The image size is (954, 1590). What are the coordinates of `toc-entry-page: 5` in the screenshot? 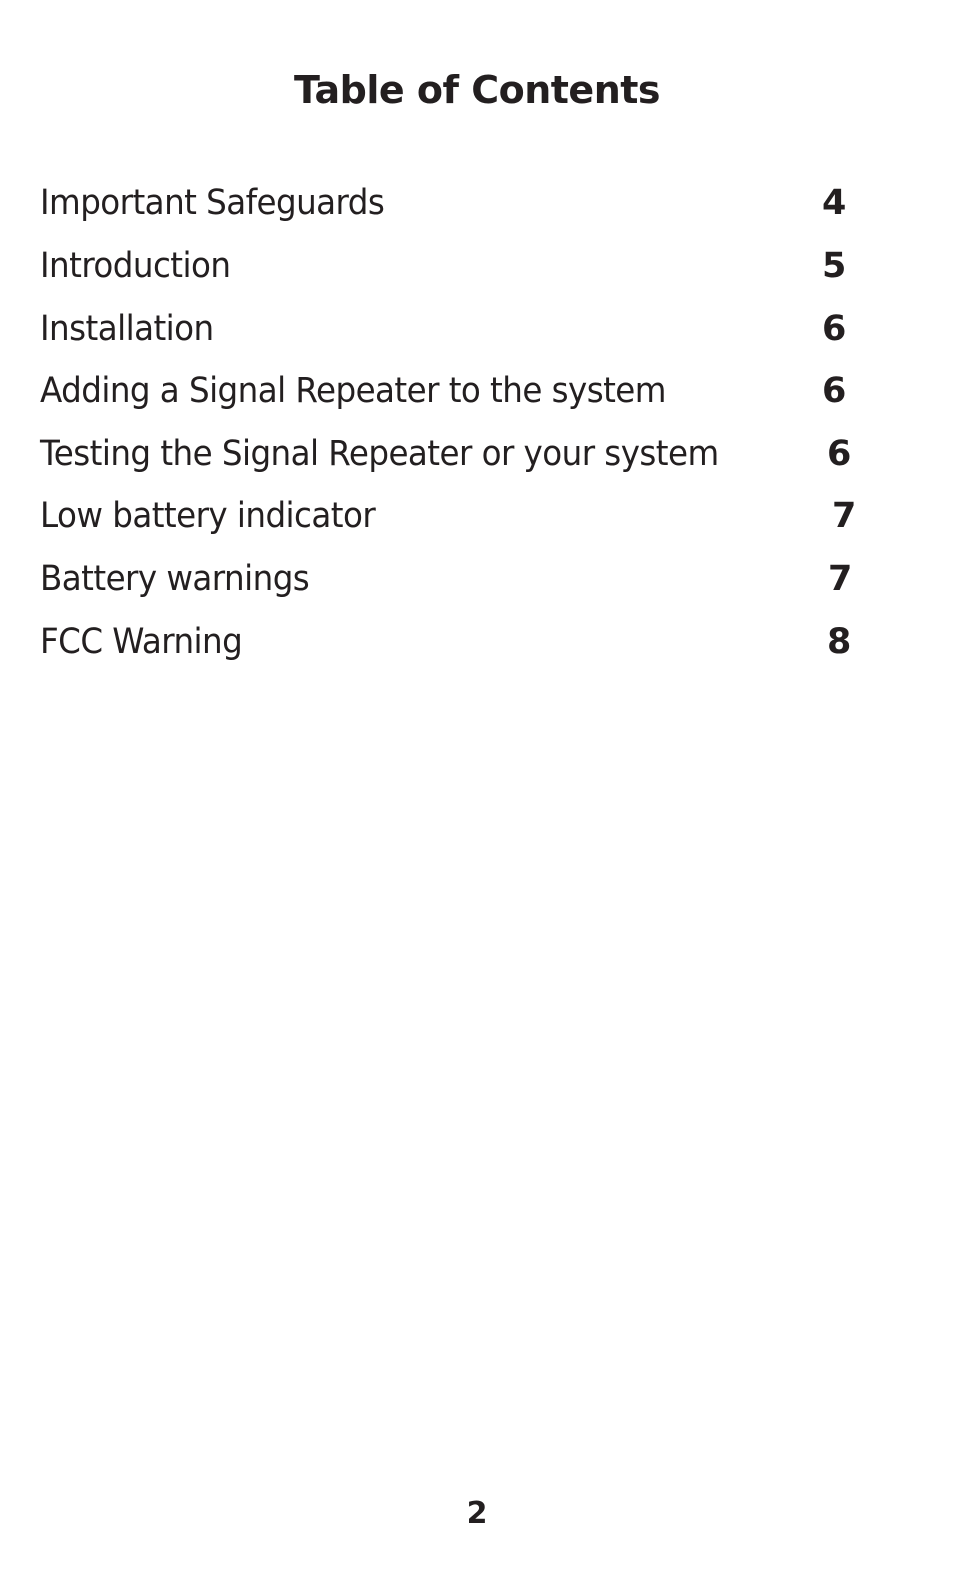 It's located at (834, 266).